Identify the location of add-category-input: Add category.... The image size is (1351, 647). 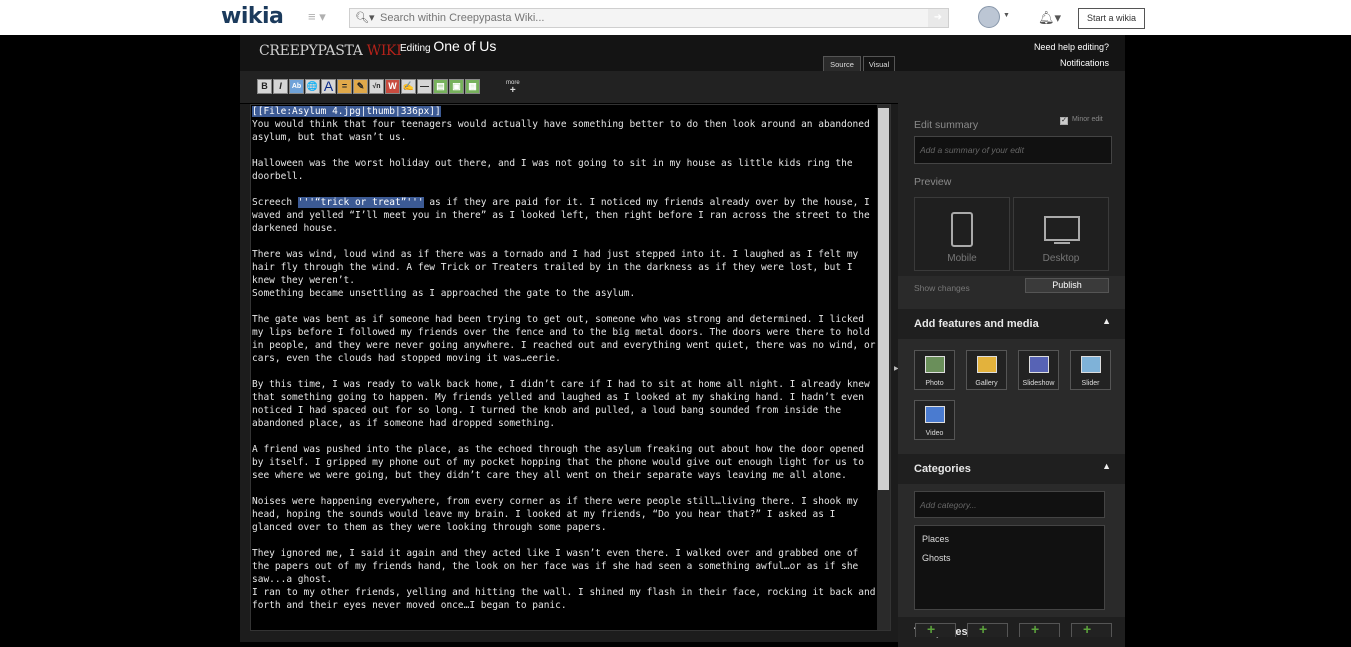
(1009, 504).